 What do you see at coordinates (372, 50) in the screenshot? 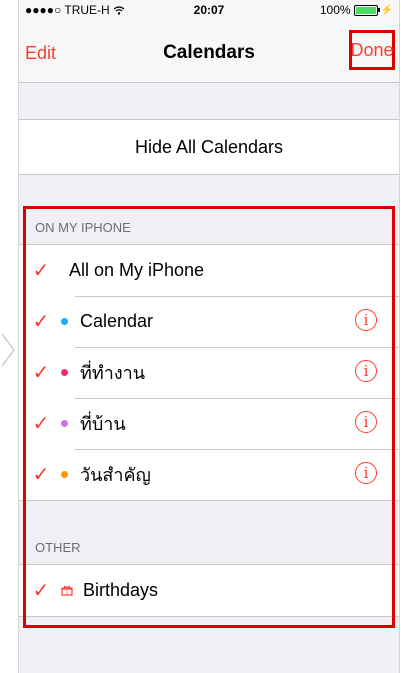
I see `done-button: Done` at bounding box center [372, 50].